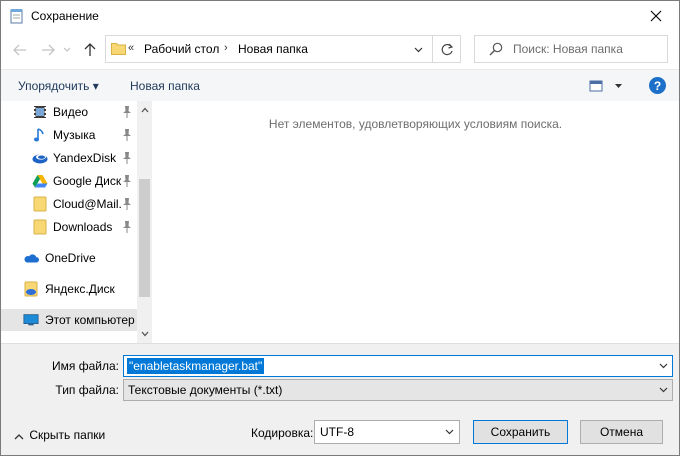  What do you see at coordinates (337, 432) in the screenshot?
I see `encoding-value: UTF-8` at bounding box center [337, 432].